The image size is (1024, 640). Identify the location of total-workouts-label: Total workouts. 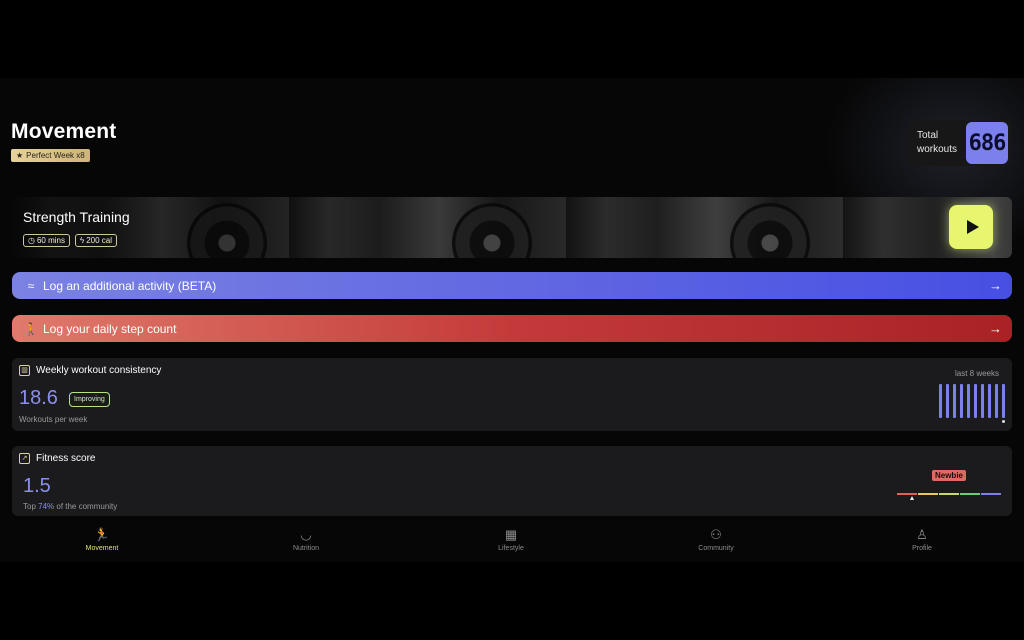
(937, 142).